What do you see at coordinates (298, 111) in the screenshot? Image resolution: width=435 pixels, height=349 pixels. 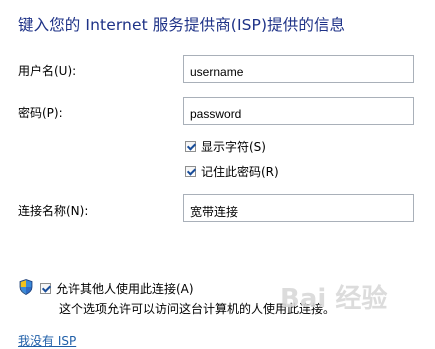 I see `password-field` at bounding box center [298, 111].